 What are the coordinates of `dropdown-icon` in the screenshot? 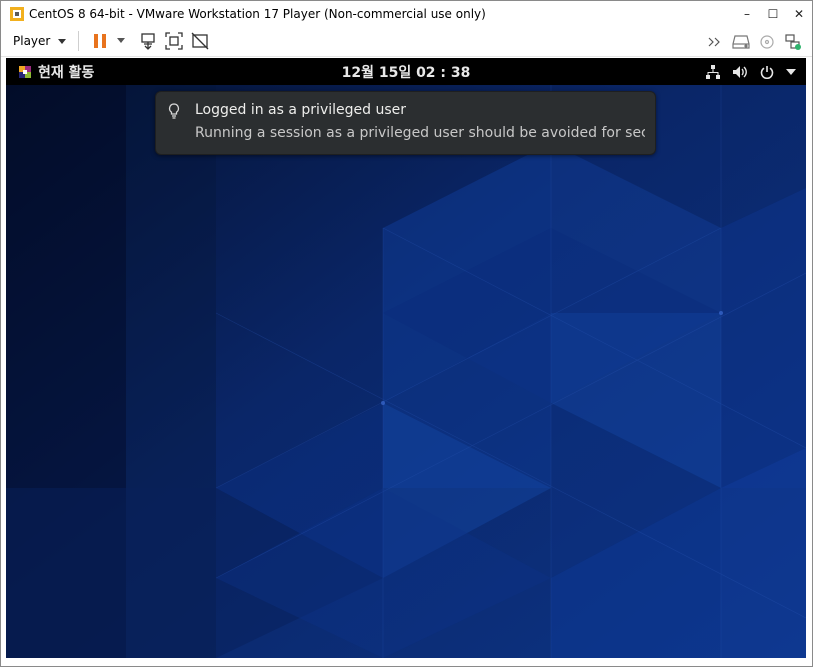 It's located at (121, 41).